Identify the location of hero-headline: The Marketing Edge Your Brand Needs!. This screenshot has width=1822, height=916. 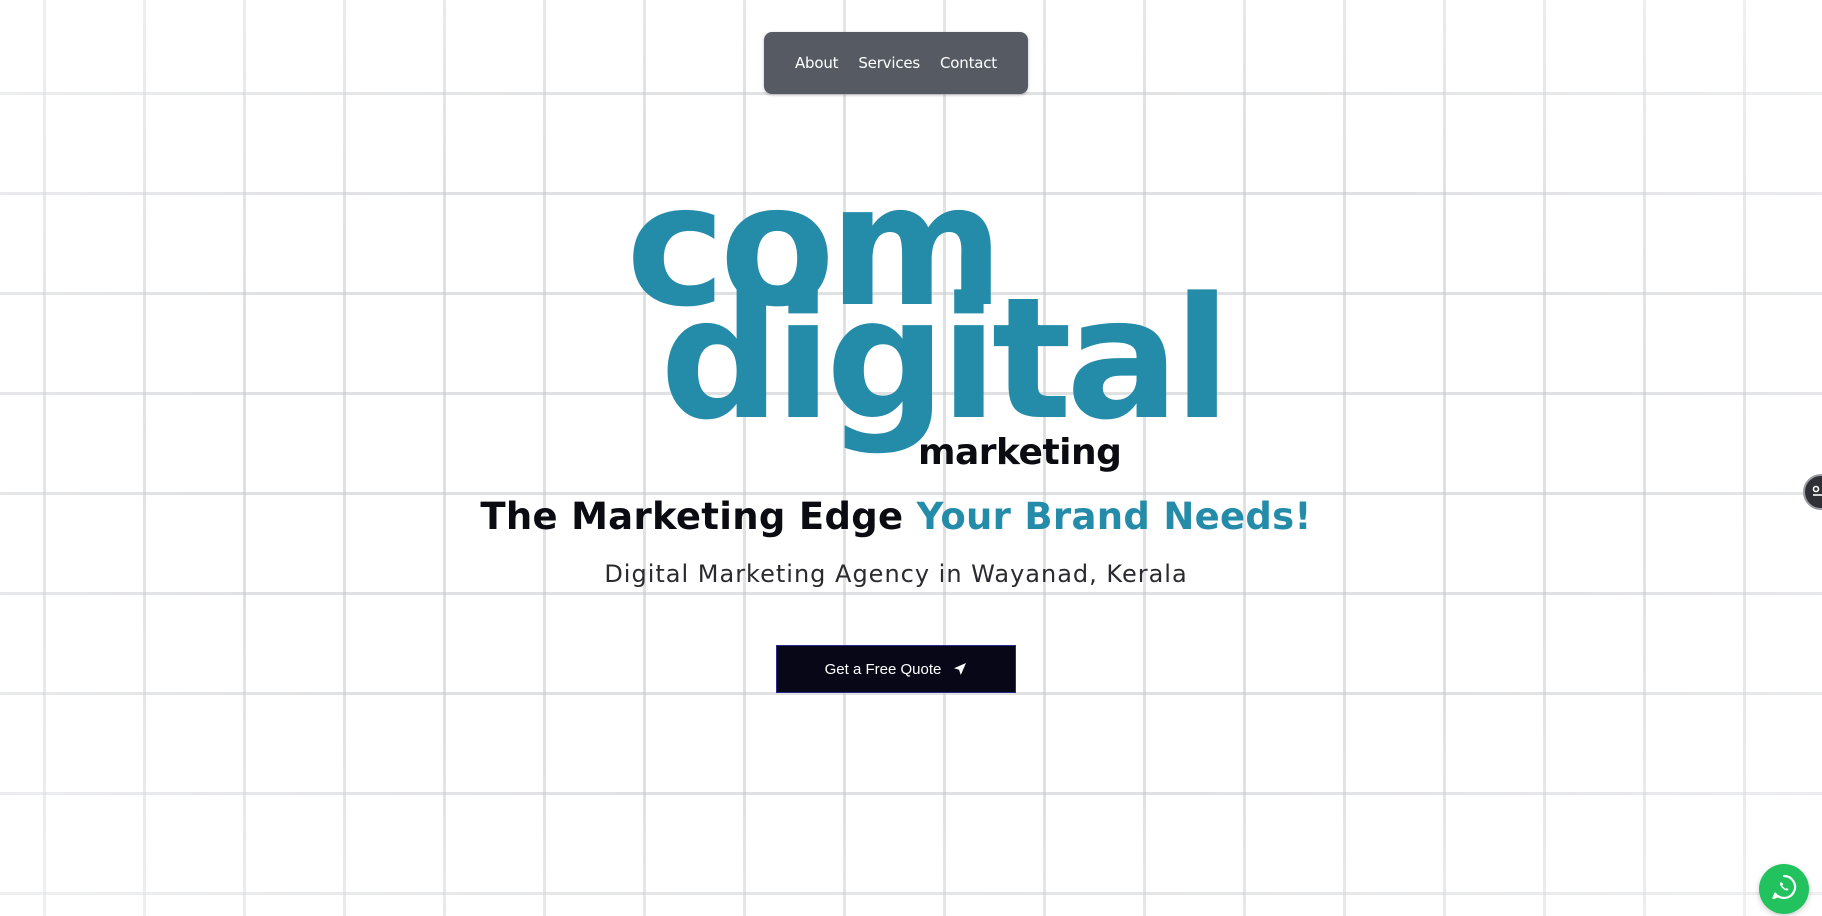
(896, 516).